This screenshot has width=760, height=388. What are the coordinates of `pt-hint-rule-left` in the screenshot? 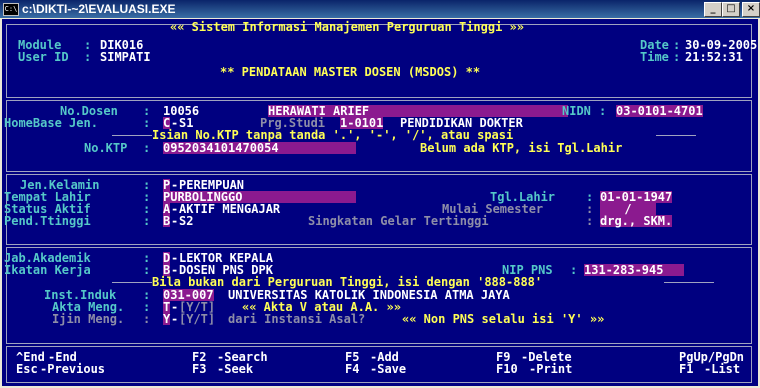 It's located at (132, 282).